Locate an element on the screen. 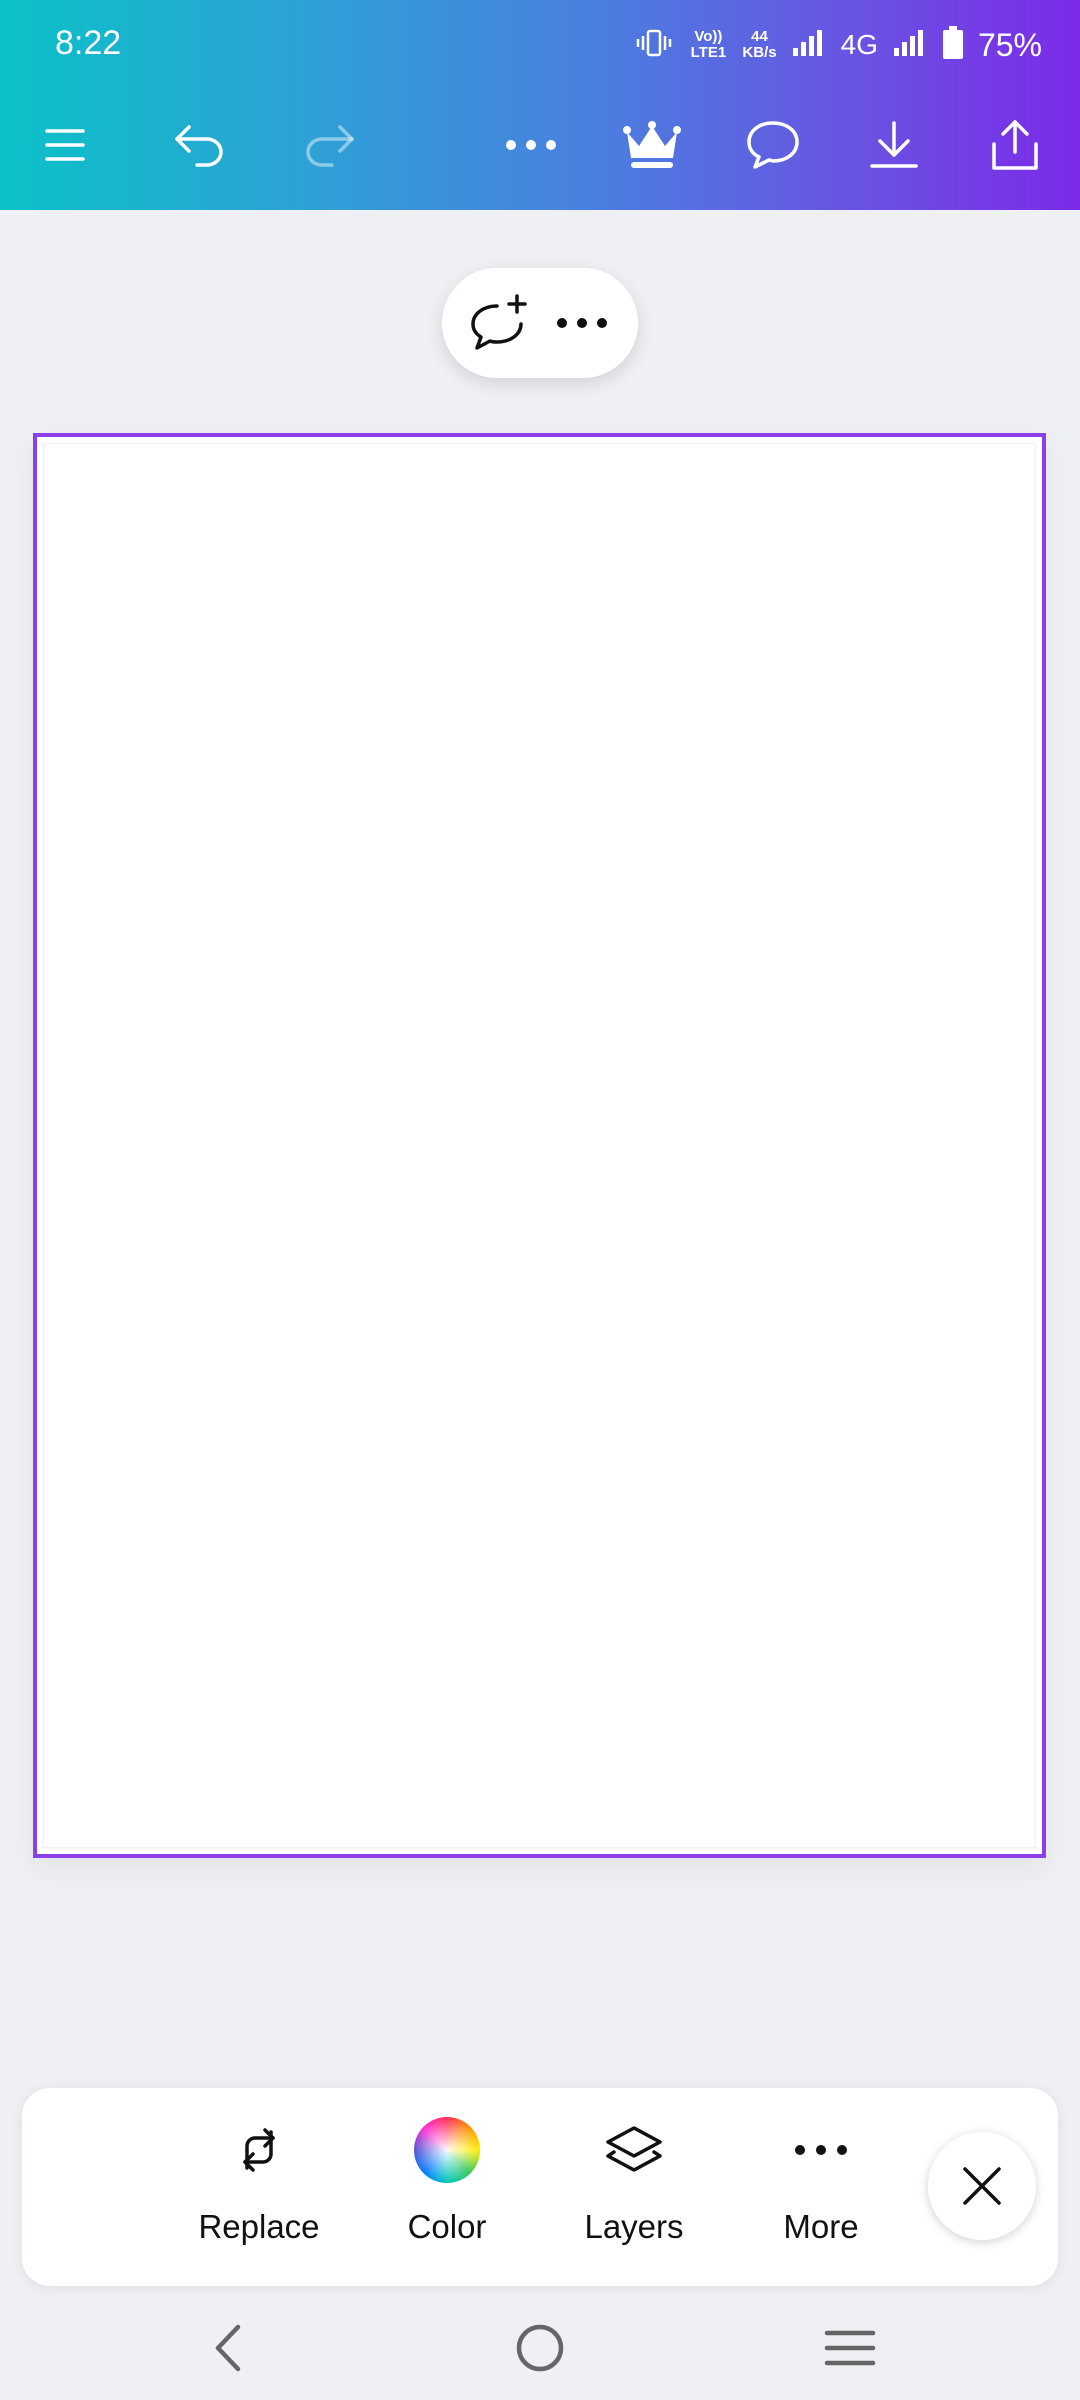 Image resolution: width=1080 pixels, height=2400 pixels. more-label: More is located at coordinates (821, 2226).